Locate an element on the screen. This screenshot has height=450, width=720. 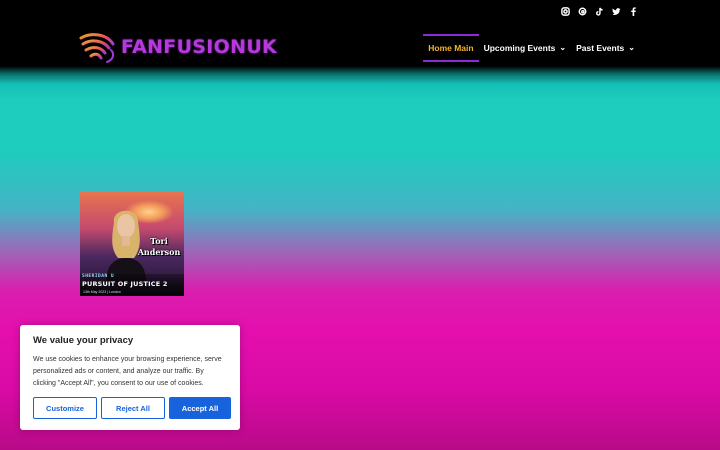
cookie-title: We value your privacy is located at coordinates (83, 340).